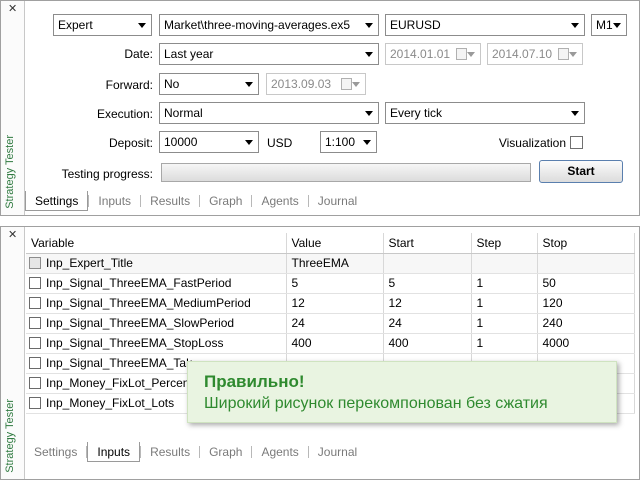 The width and height of the screenshot is (640, 480). What do you see at coordinates (420, 54) in the screenshot?
I see `date-from-value: 2014.01.01` at bounding box center [420, 54].